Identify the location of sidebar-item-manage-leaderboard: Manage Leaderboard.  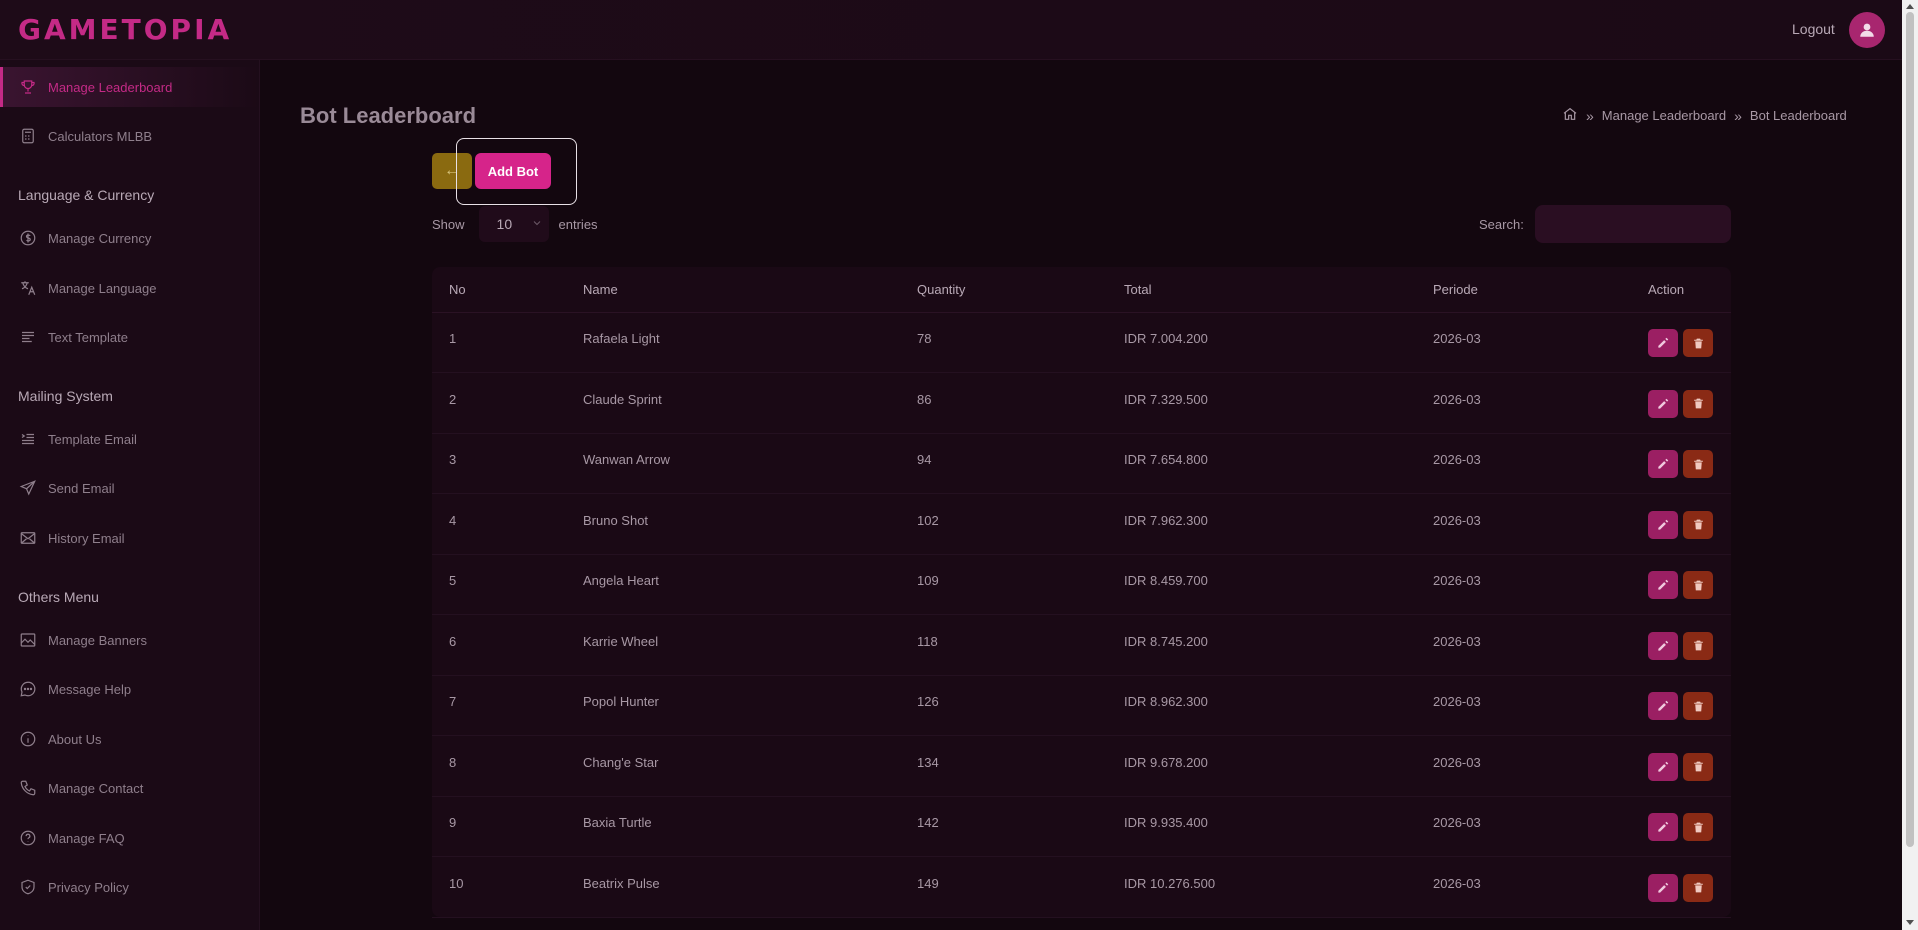
(129, 87).